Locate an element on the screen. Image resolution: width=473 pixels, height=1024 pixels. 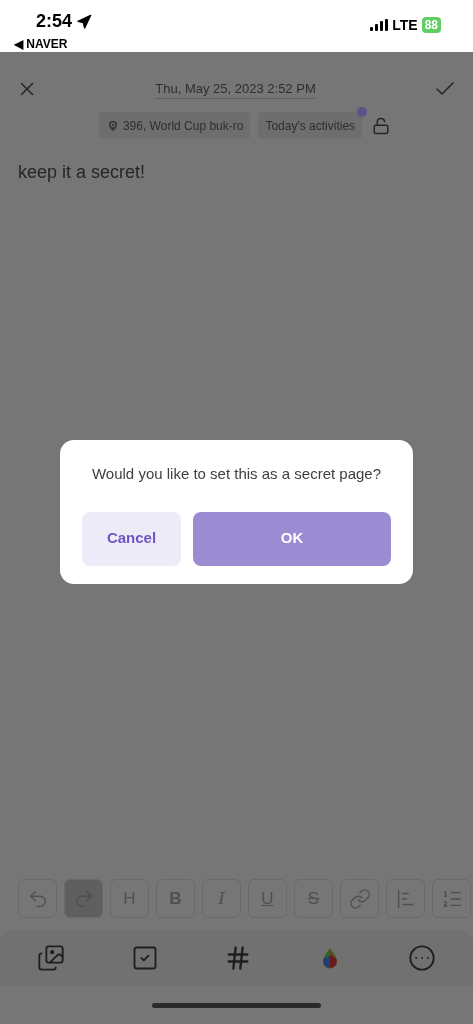
back-to-app-link: ◀ NAVER is located at coordinates (53, 44).